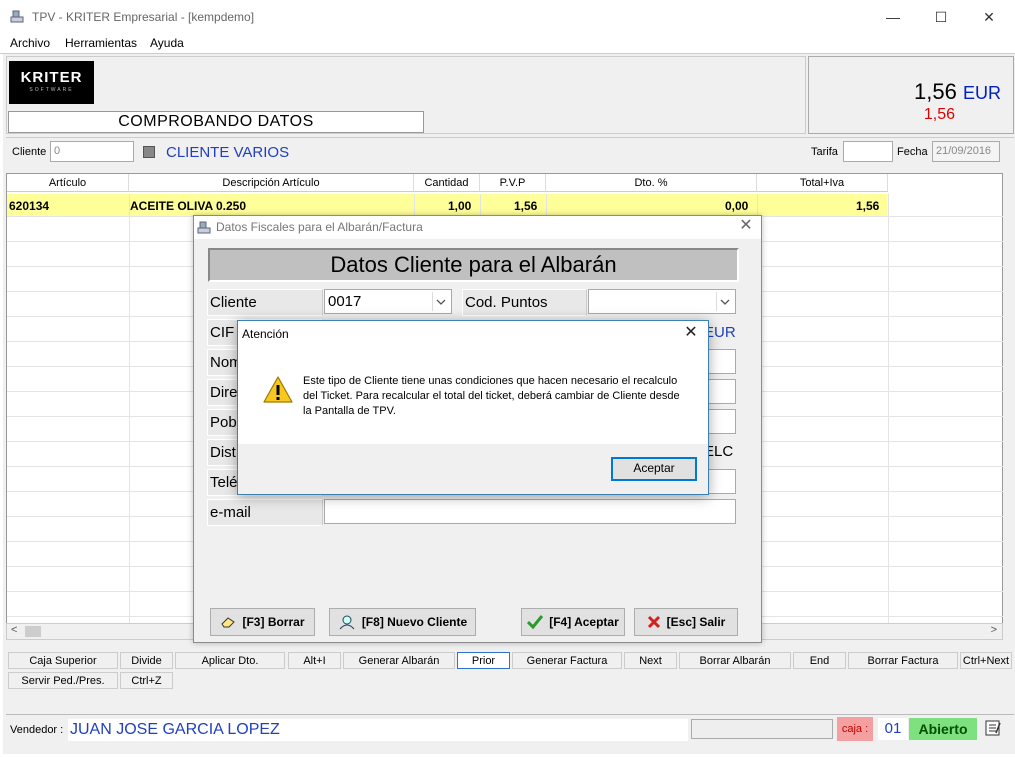  What do you see at coordinates (513, 183) in the screenshot?
I see `col-header-pvp: P.V.P` at bounding box center [513, 183].